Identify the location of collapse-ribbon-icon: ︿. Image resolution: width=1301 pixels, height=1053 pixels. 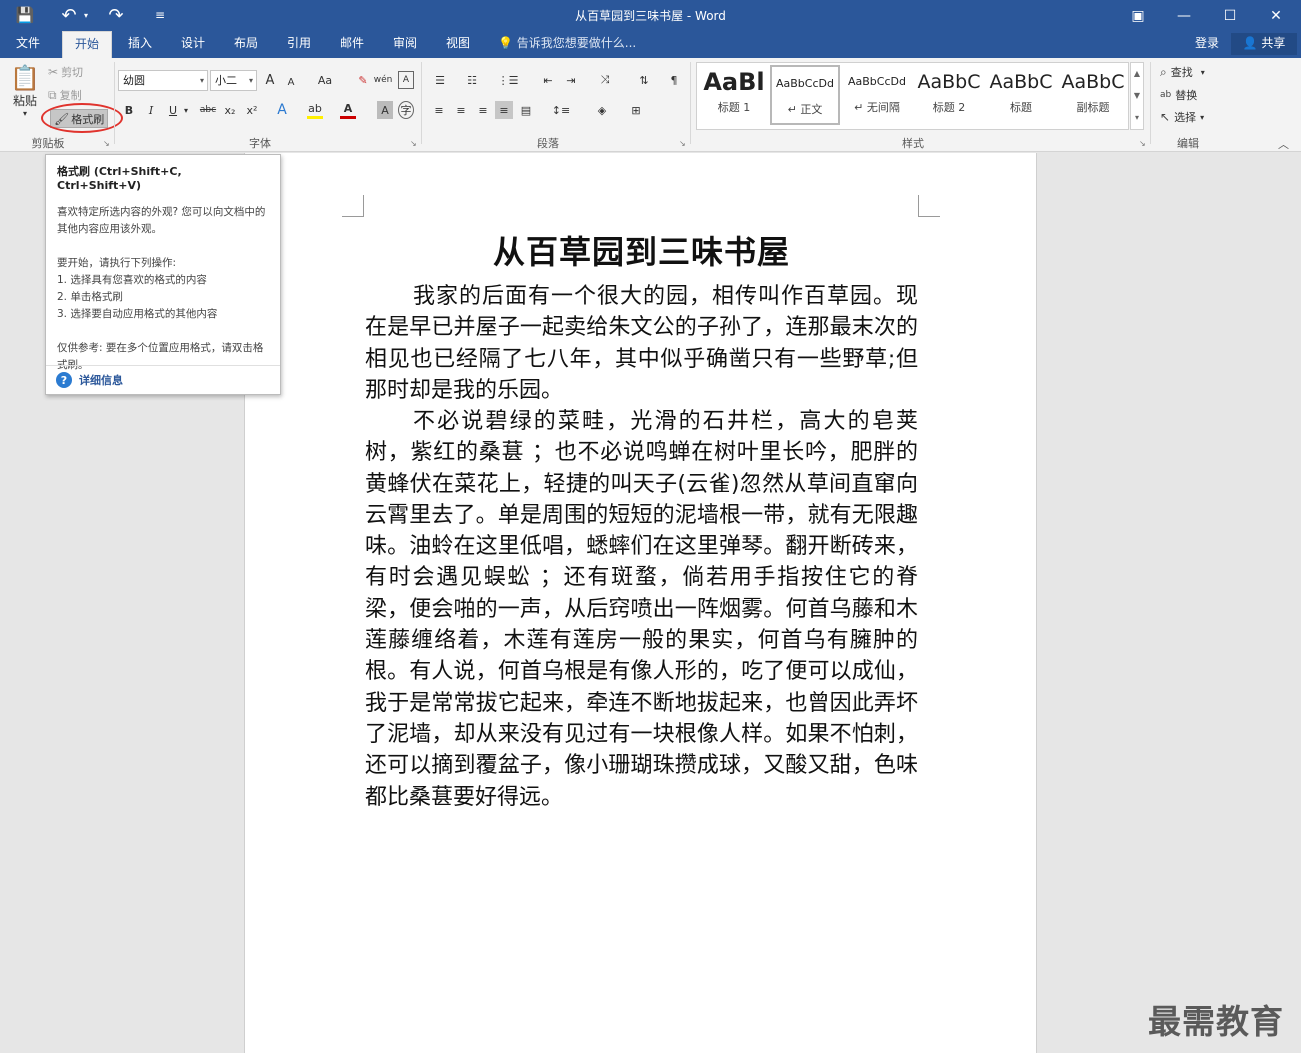
(1283, 144).